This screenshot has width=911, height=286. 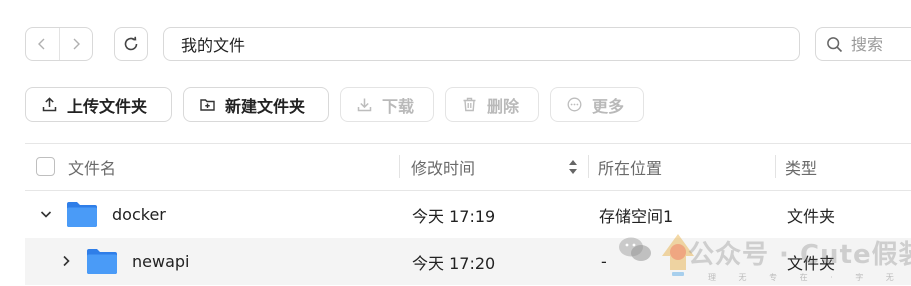 I want to click on file-name: newapi, so click(x=160, y=261).